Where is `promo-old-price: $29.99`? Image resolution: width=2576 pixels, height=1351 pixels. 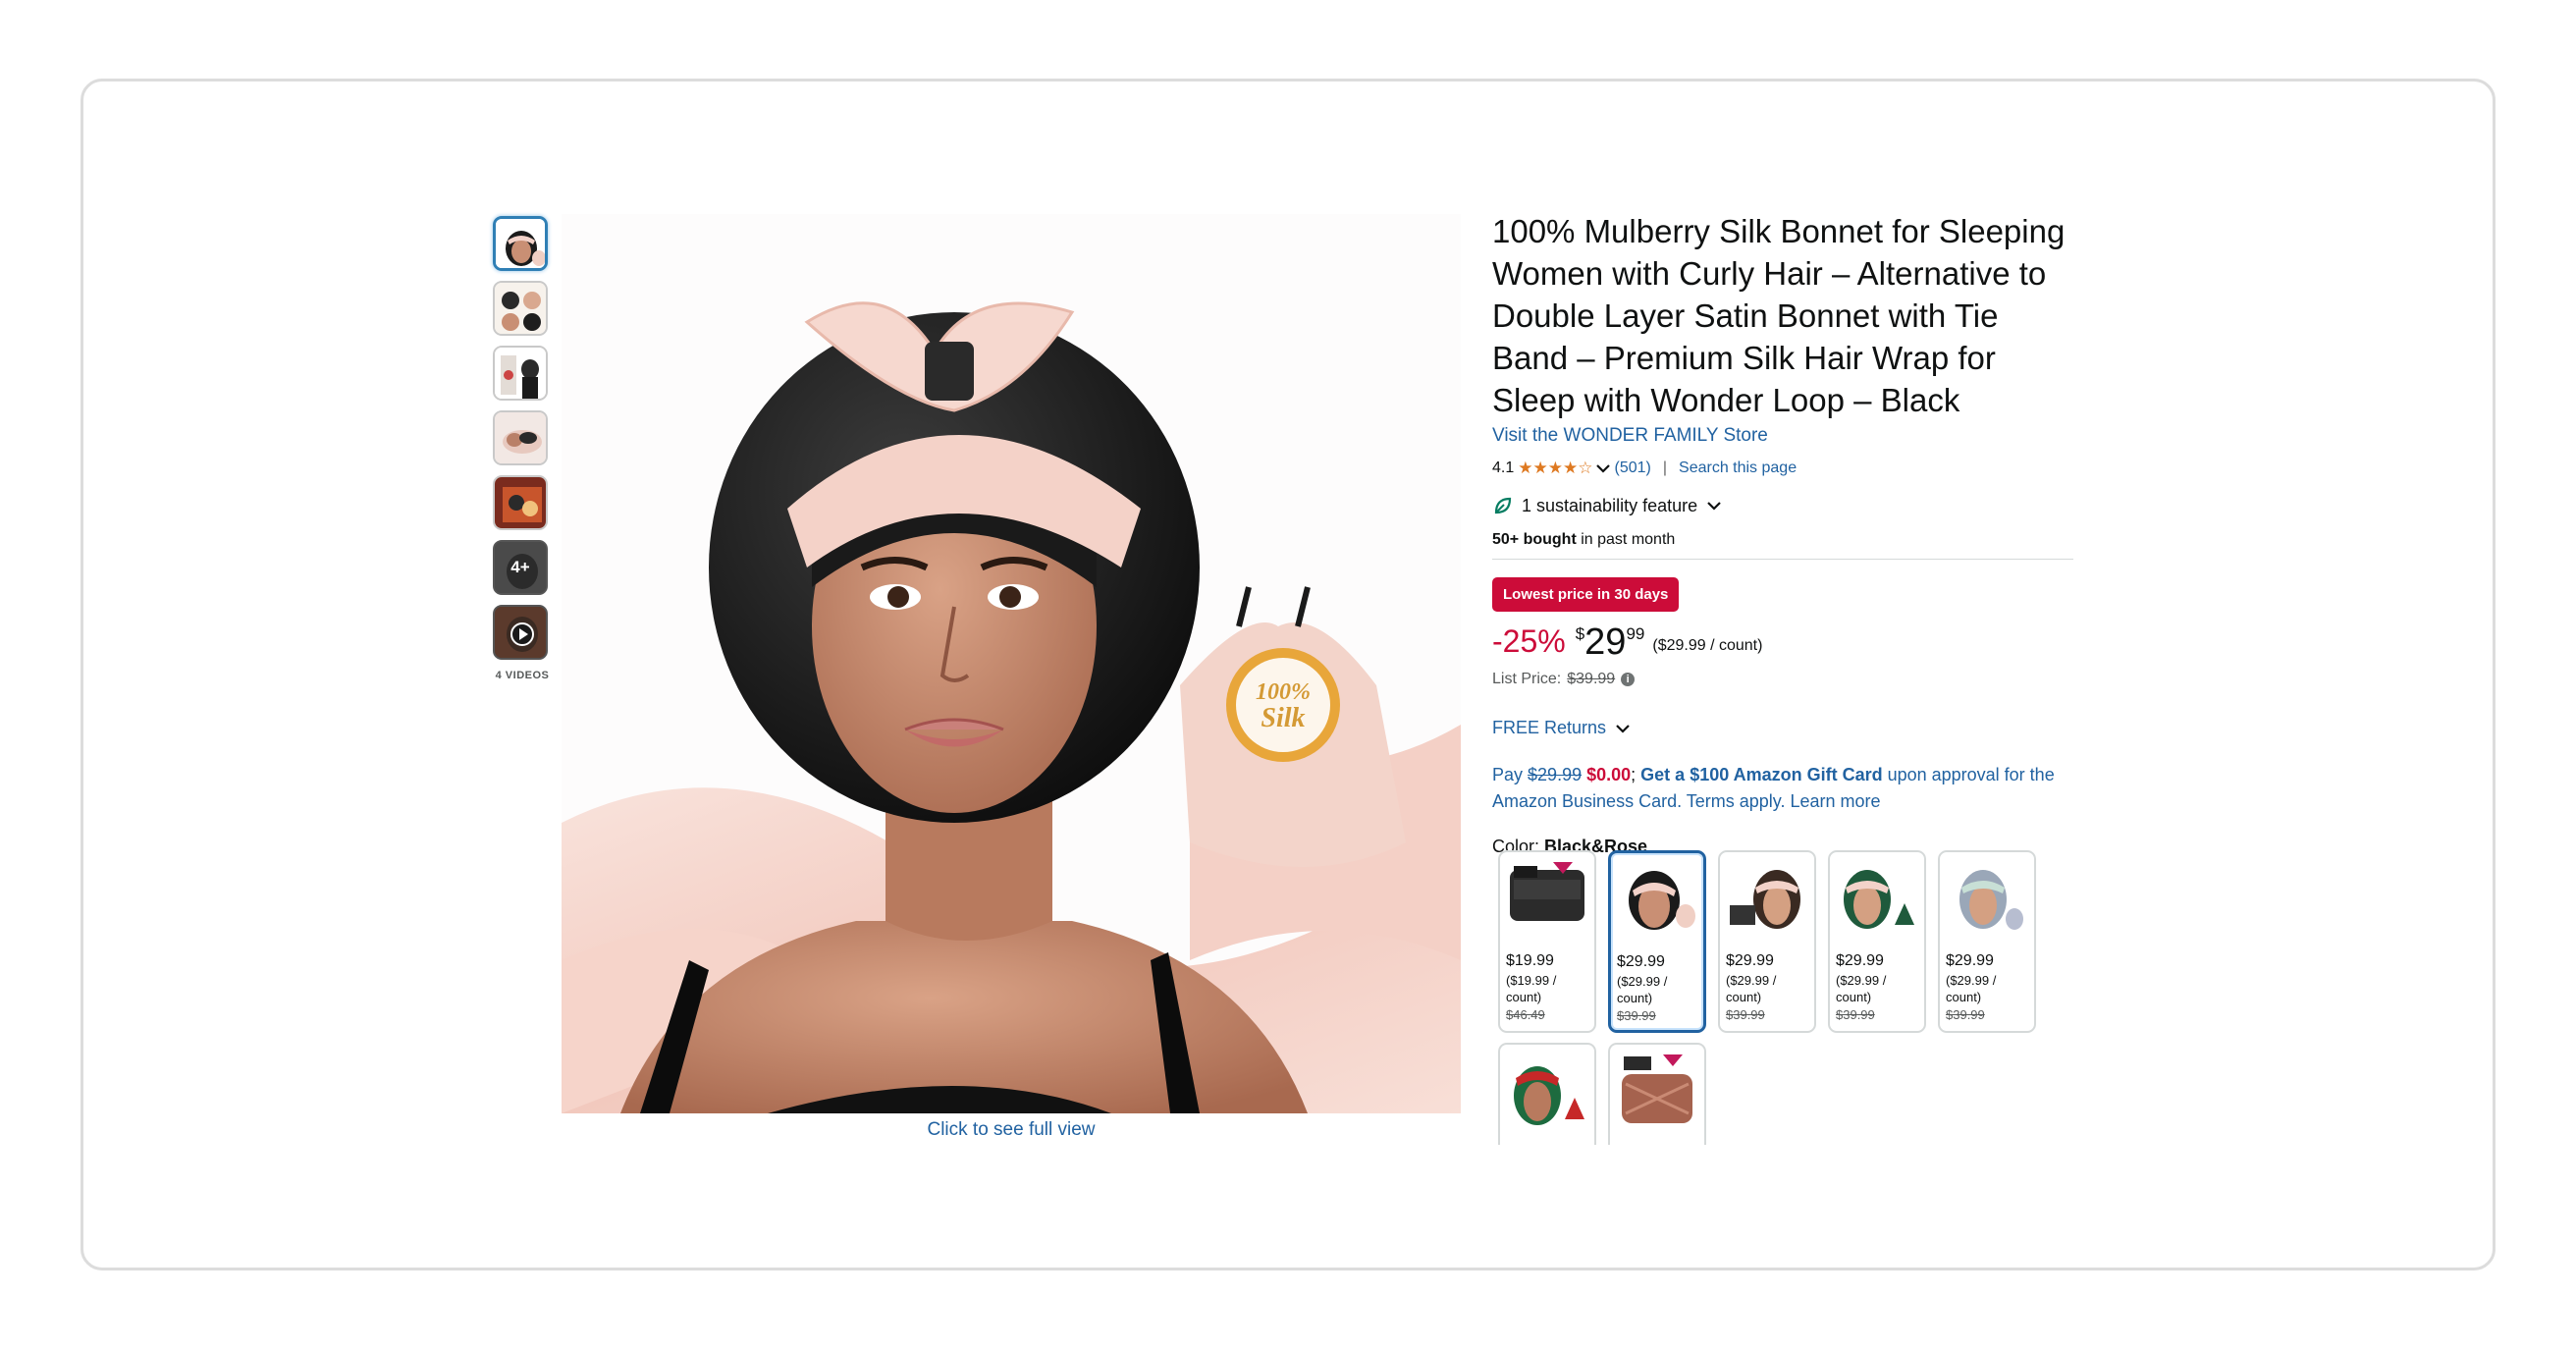
promo-old-price: $29.99 is located at coordinates (1555, 774).